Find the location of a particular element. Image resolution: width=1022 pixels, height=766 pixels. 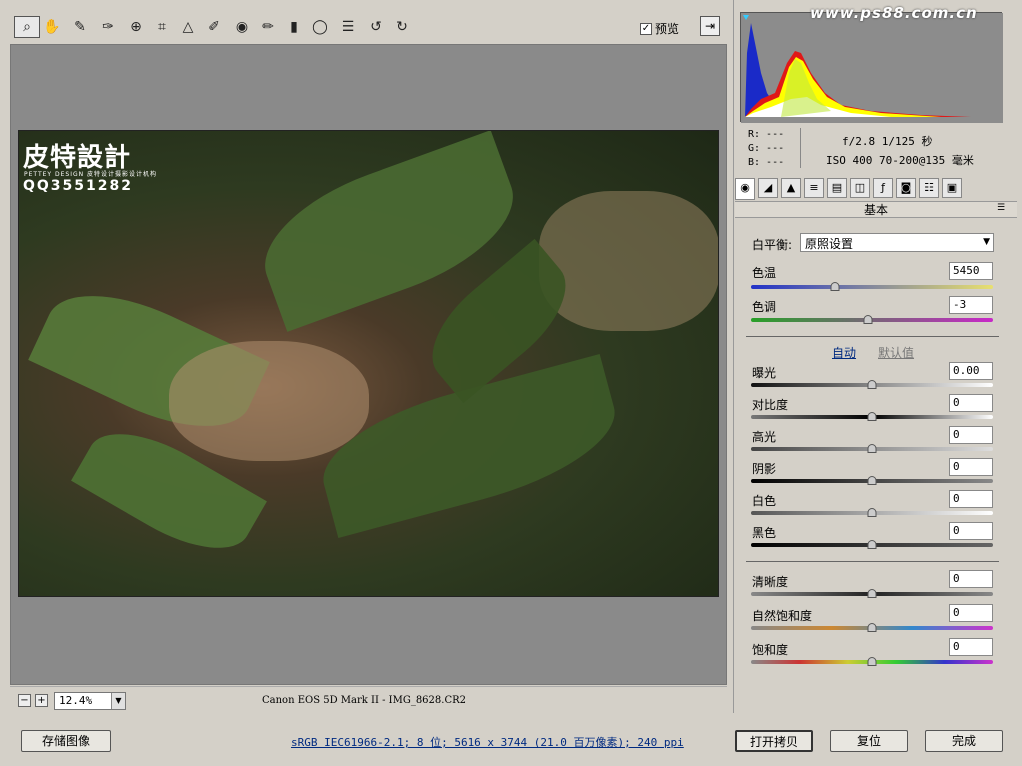

temp-label: 色温 is located at coordinates (764, 273).